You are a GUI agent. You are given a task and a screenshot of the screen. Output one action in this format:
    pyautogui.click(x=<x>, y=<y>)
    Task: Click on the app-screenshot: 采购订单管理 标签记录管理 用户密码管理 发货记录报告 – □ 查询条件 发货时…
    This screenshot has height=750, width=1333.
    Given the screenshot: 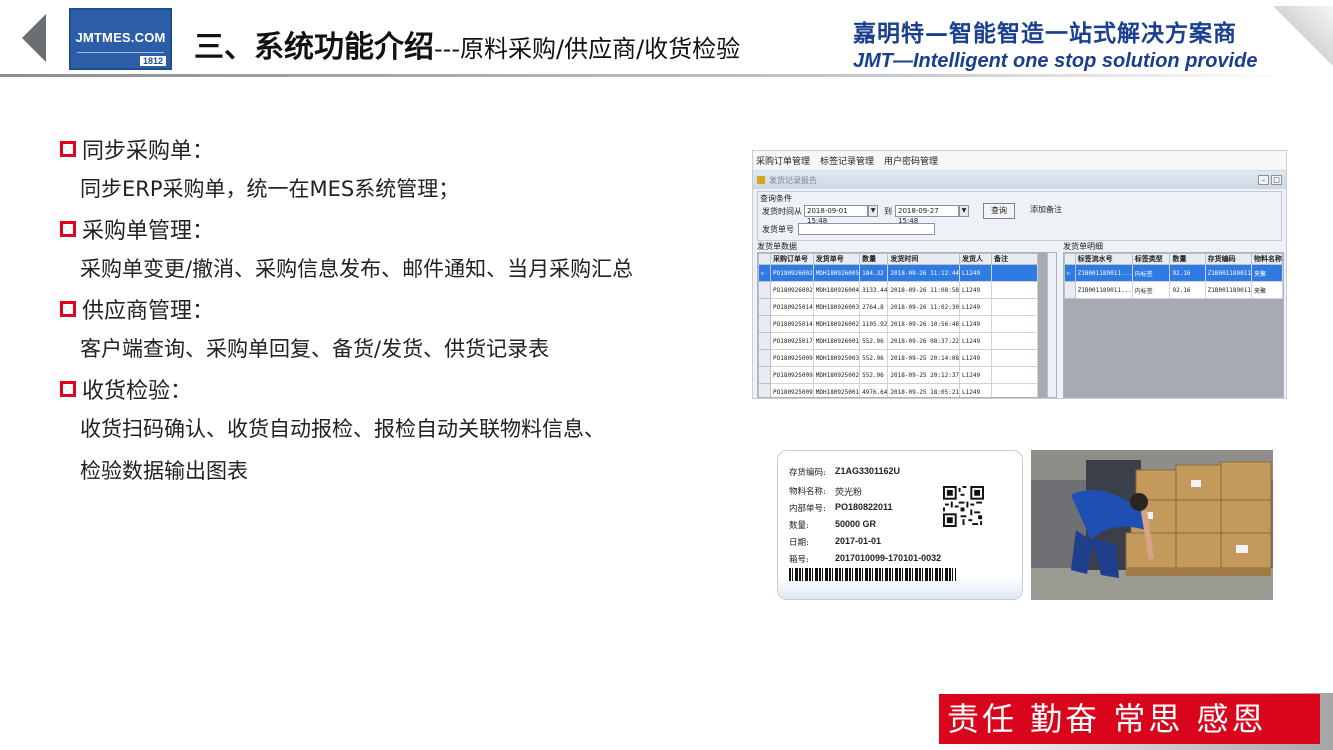 What is the action you would take?
    pyautogui.click(x=1019, y=274)
    